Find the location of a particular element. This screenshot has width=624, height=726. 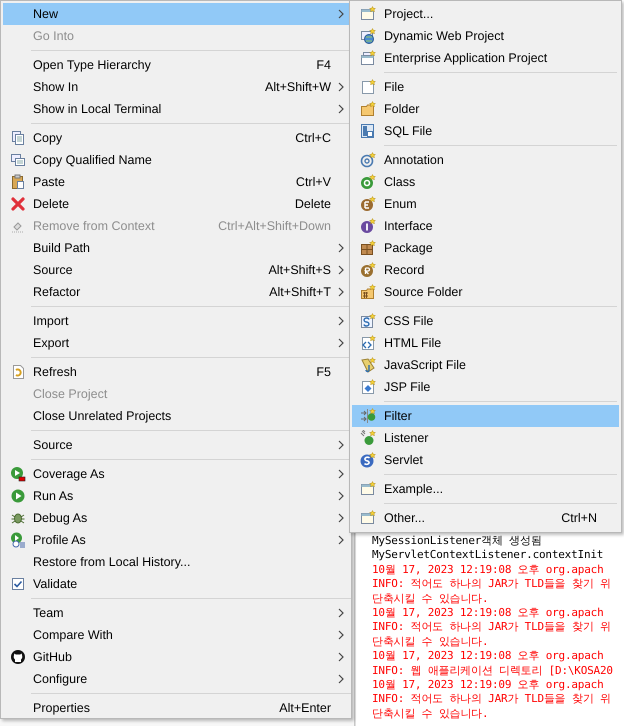

menu-item: Copy Ctrl+C is located at coordinates (176, 138).